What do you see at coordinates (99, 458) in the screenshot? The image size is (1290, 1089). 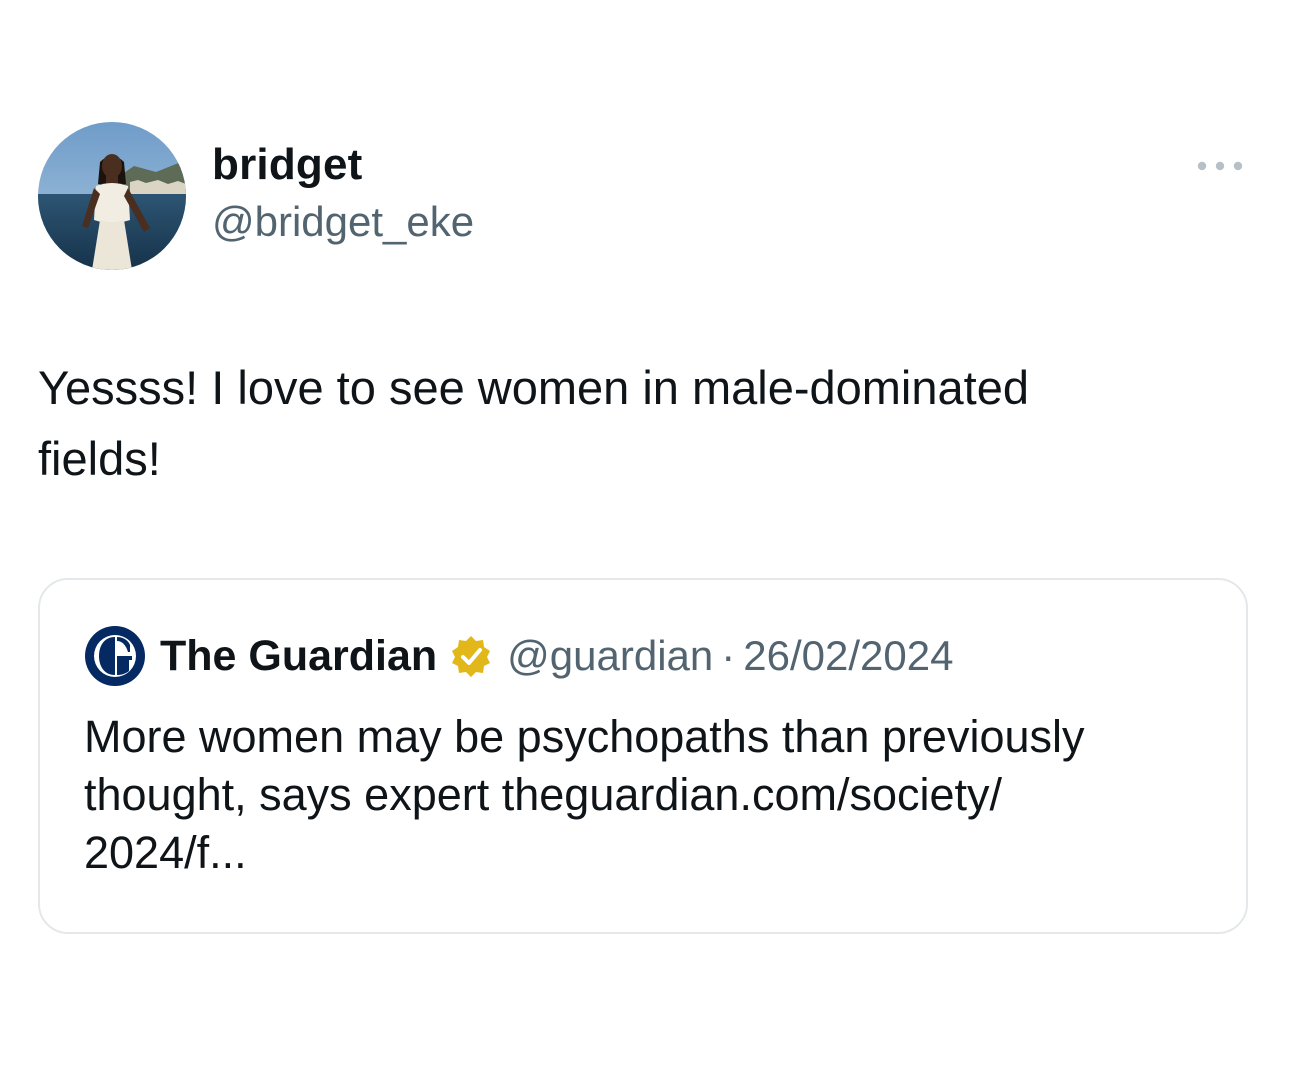 I see `tweet-text-line: fields!` at bounding box center [99, 458].